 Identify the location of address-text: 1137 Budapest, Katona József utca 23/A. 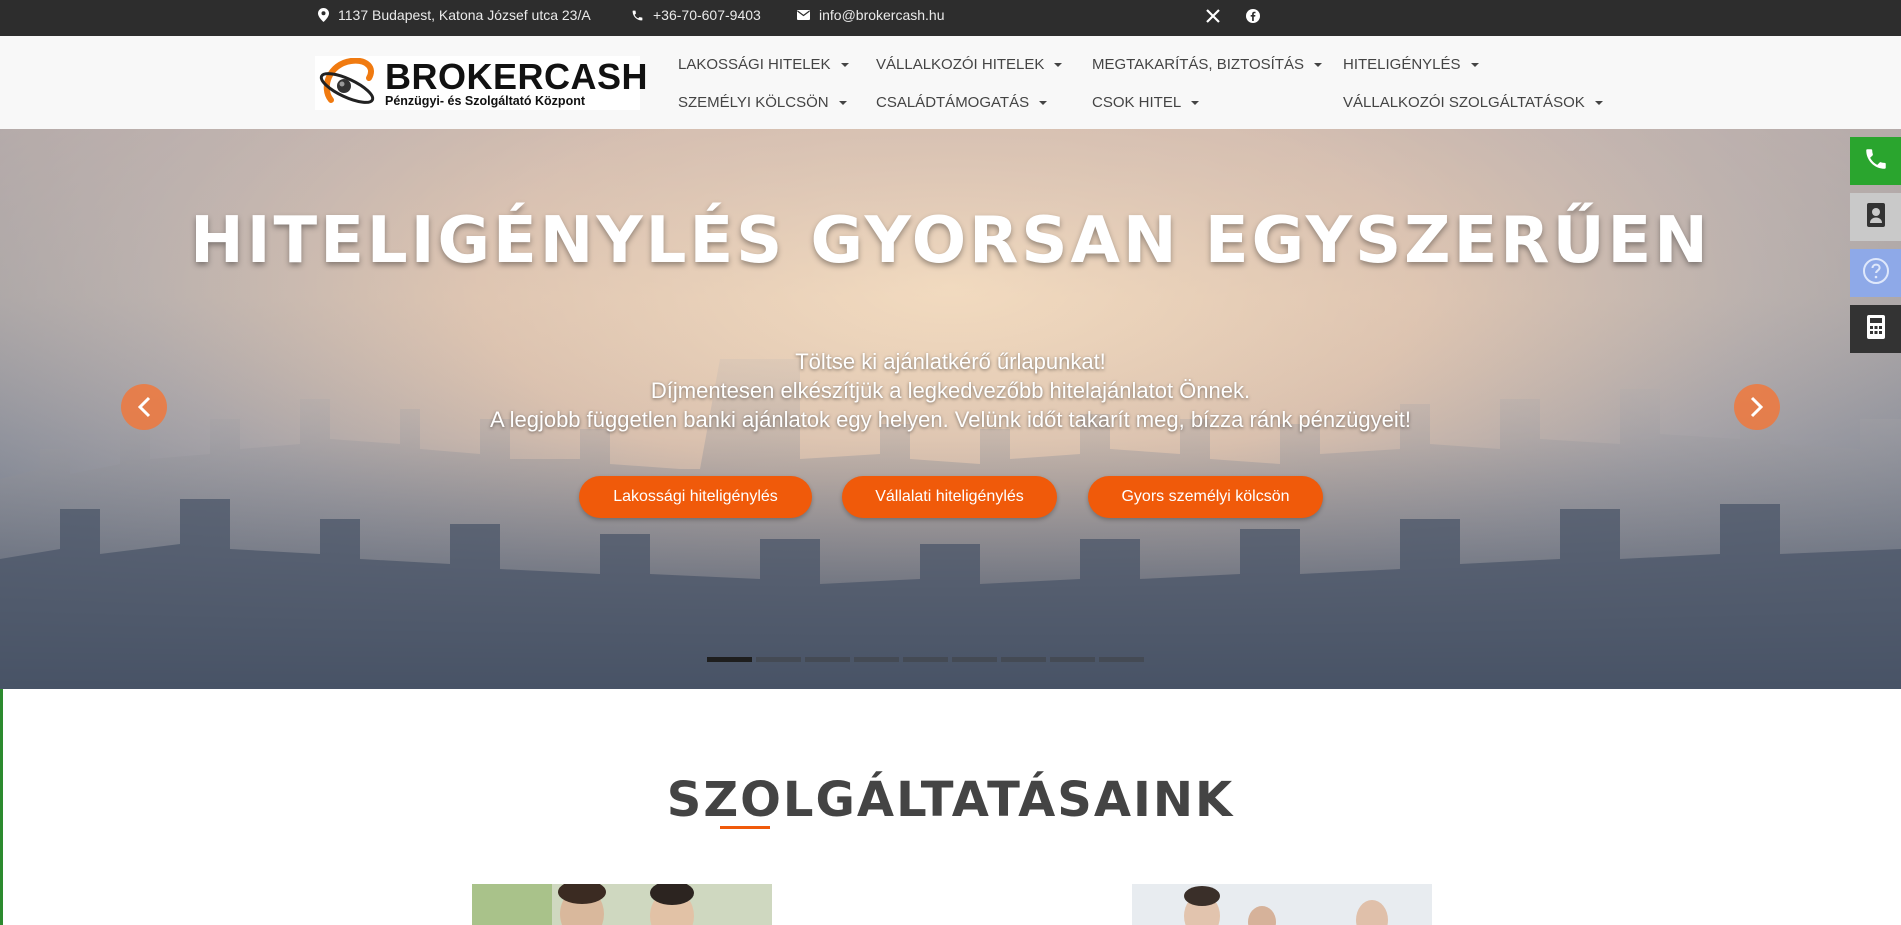
(464, 15).